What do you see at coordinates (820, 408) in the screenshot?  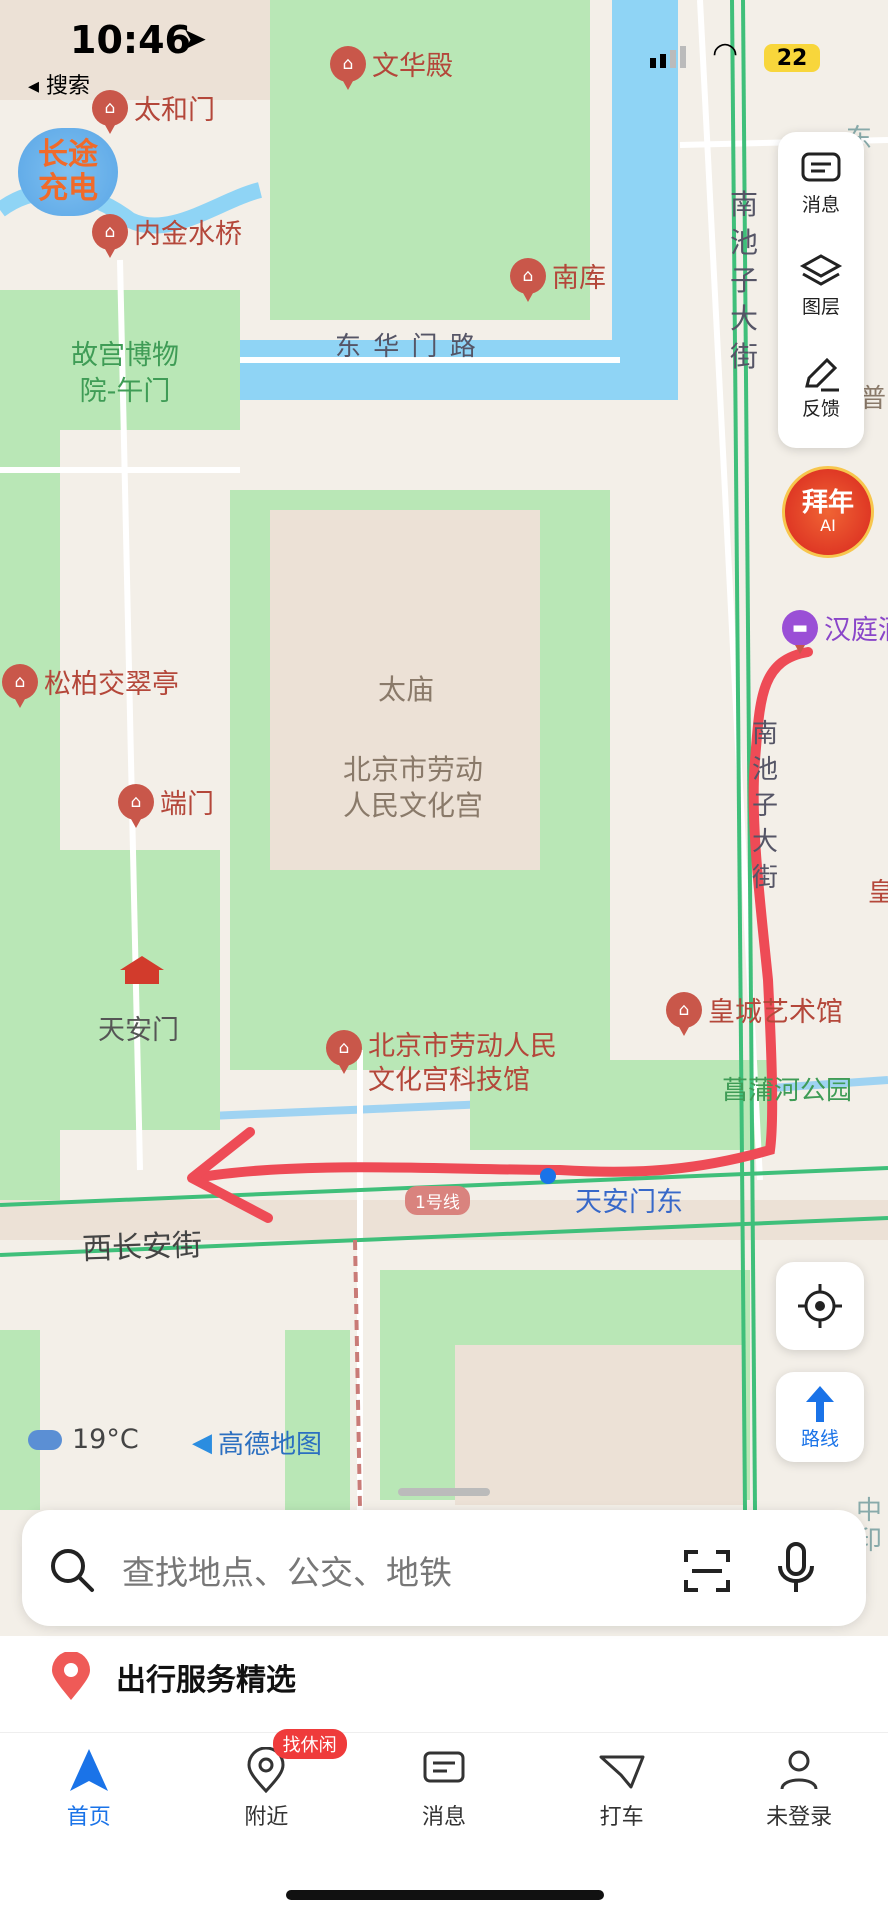 I see `feedback-label: 反馈` at bounding box center [820, 408].